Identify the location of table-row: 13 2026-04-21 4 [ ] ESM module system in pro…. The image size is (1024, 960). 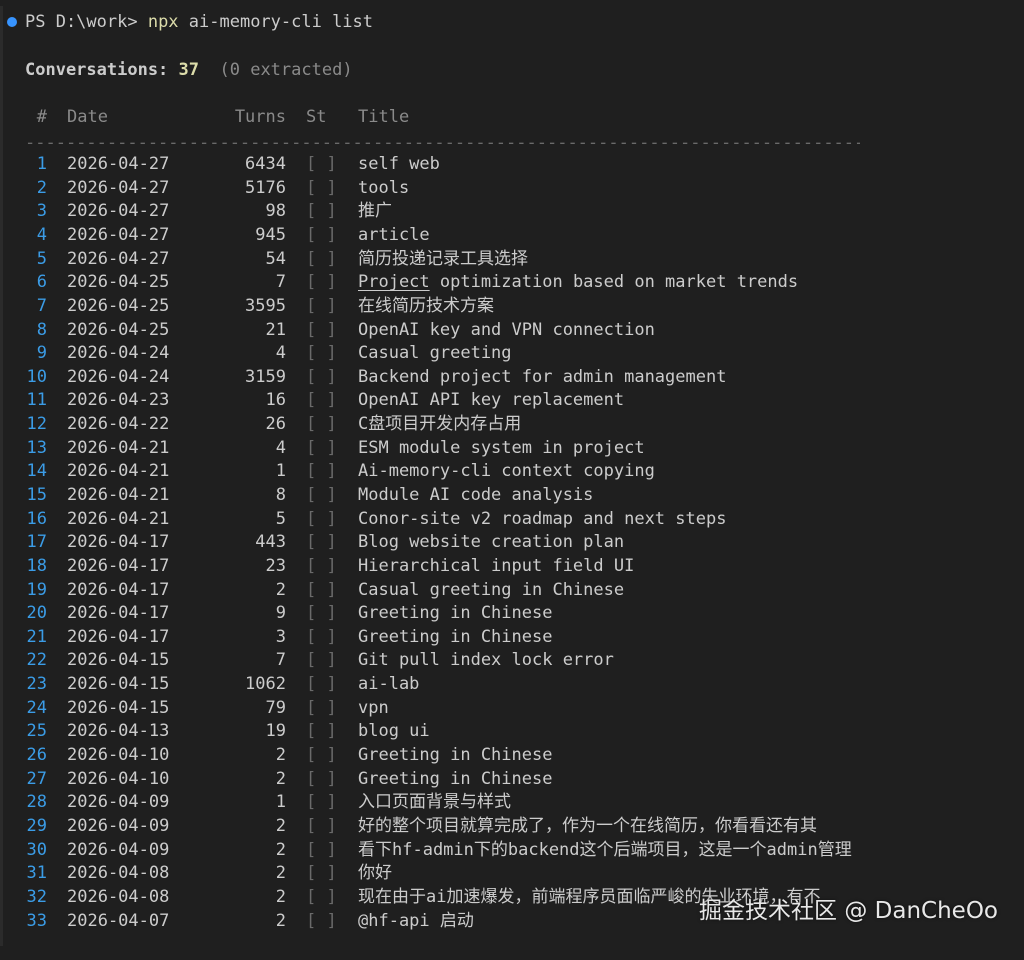
(438, 449).